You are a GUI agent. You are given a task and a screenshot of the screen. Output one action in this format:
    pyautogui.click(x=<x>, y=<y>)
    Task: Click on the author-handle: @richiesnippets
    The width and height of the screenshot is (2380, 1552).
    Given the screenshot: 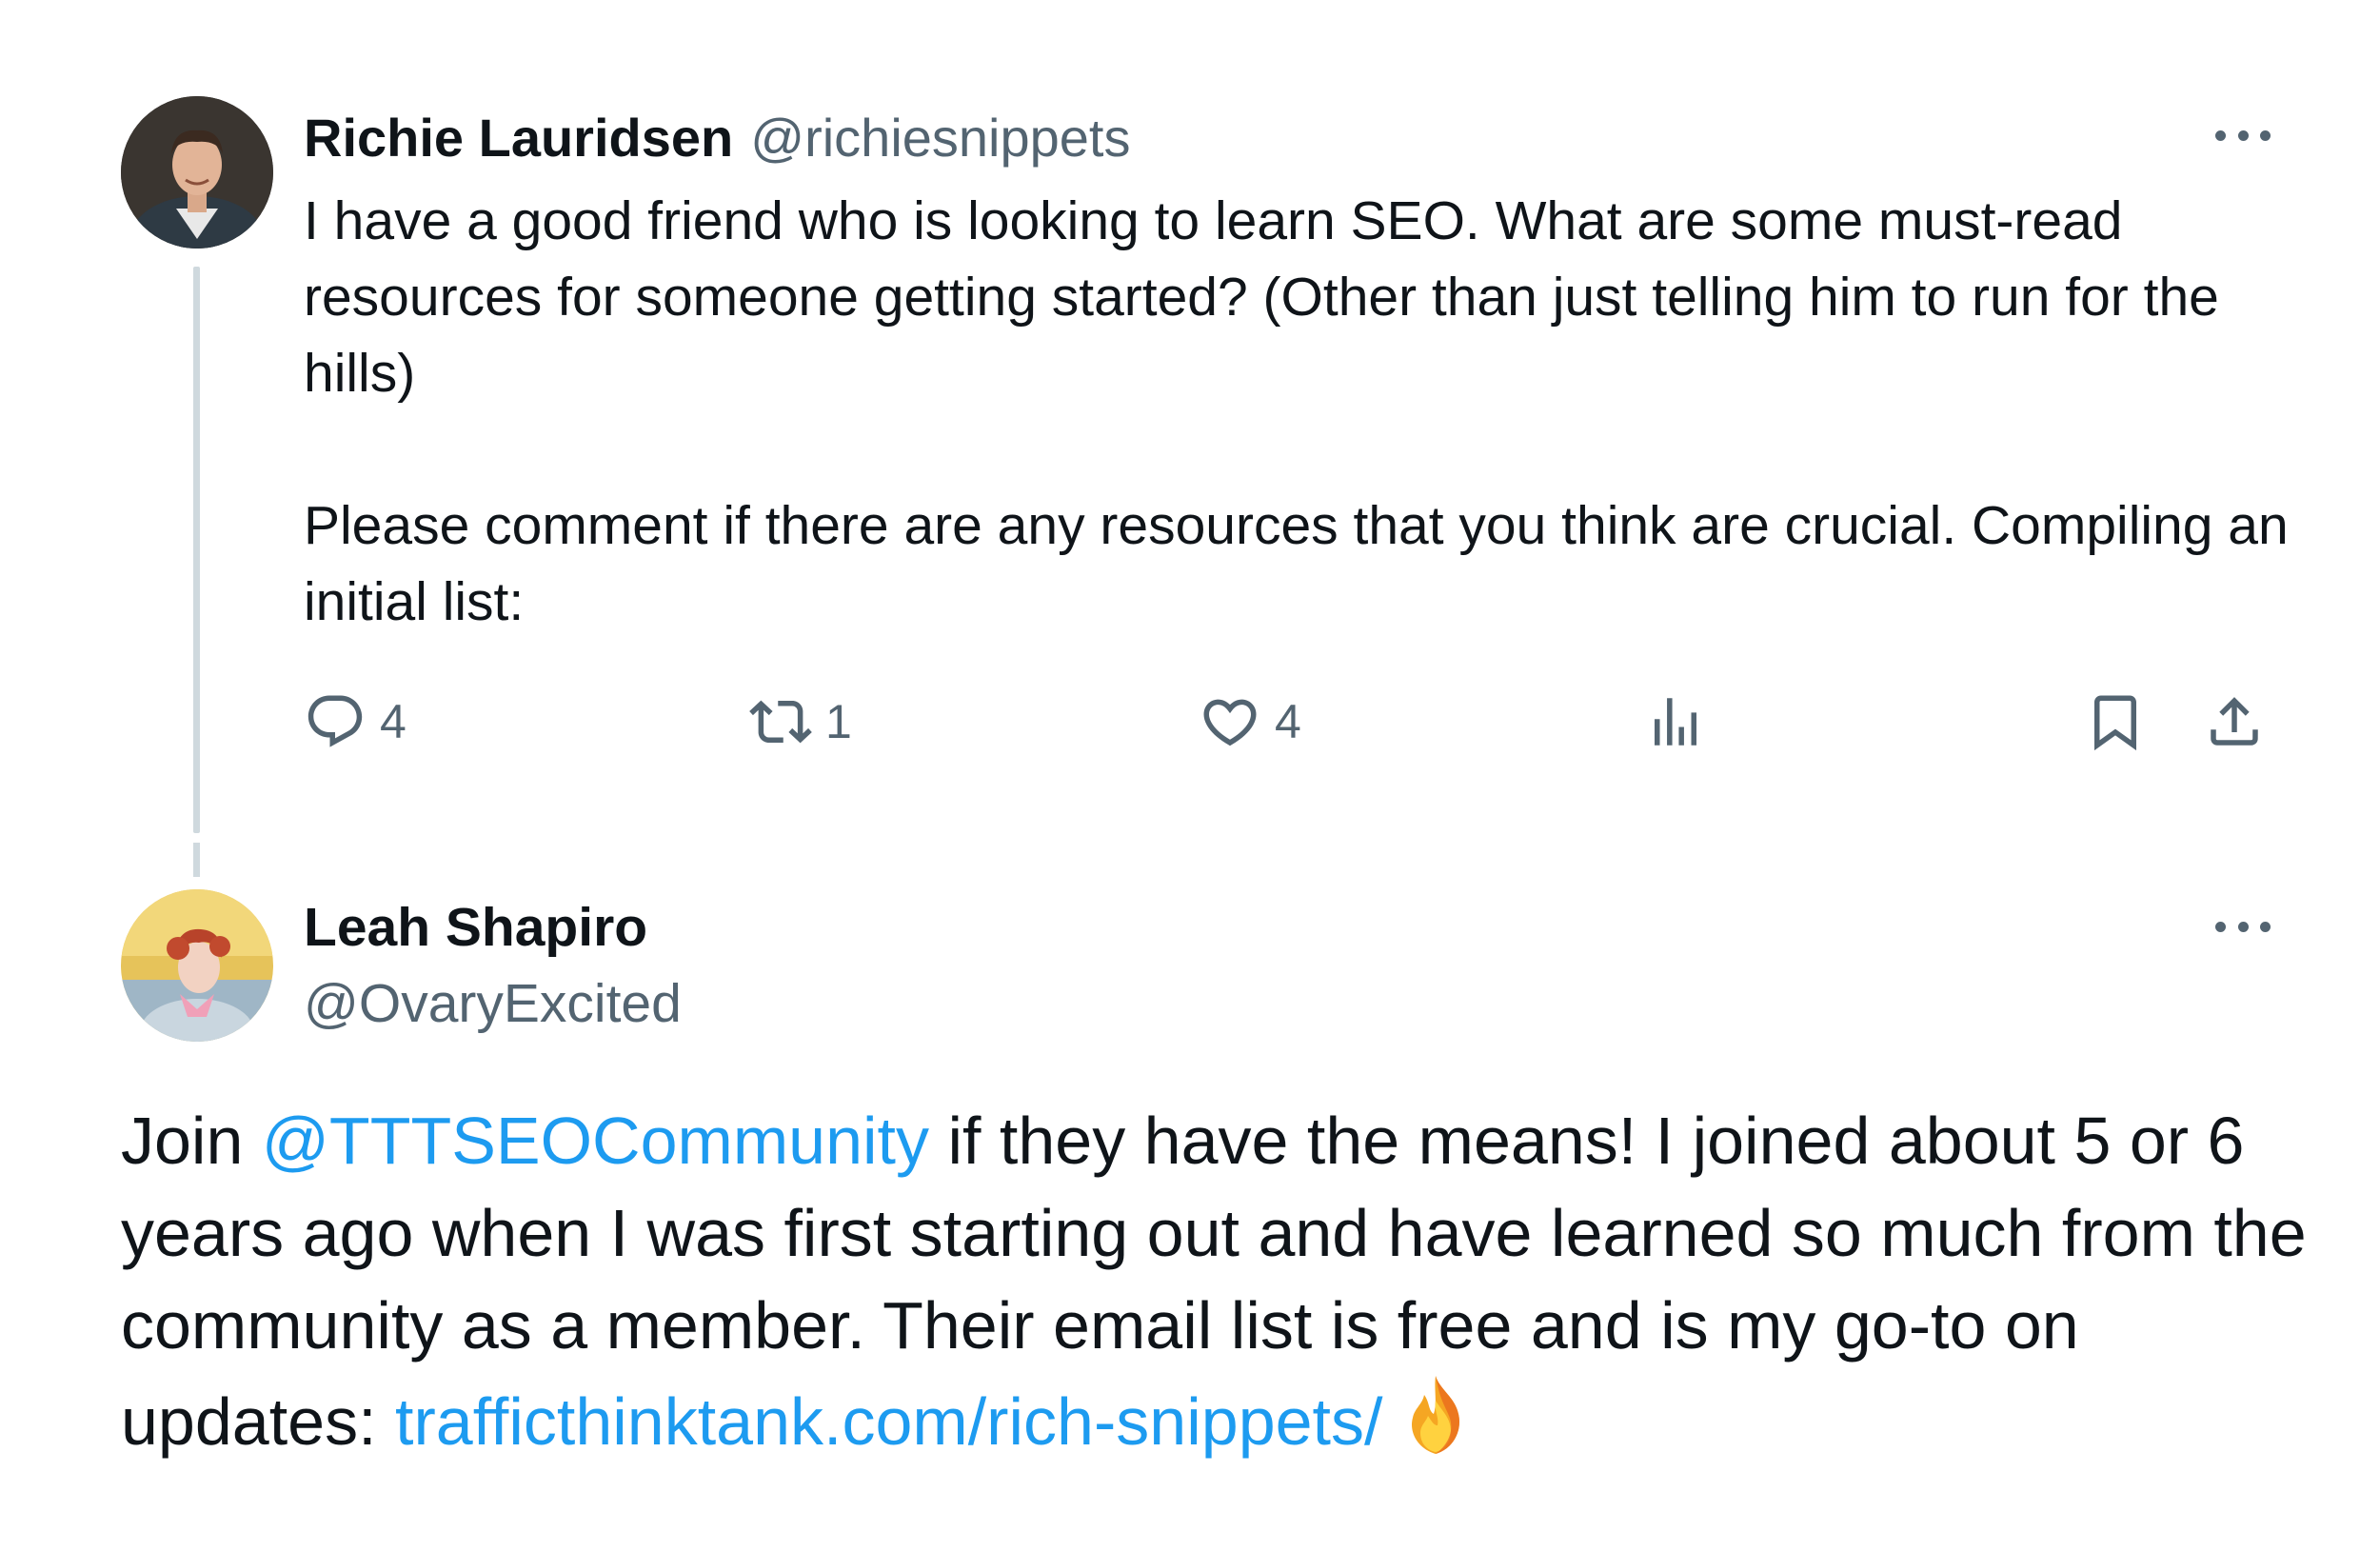 What is the action you would take?
    pyautogui.click(x=940, y=138)
    